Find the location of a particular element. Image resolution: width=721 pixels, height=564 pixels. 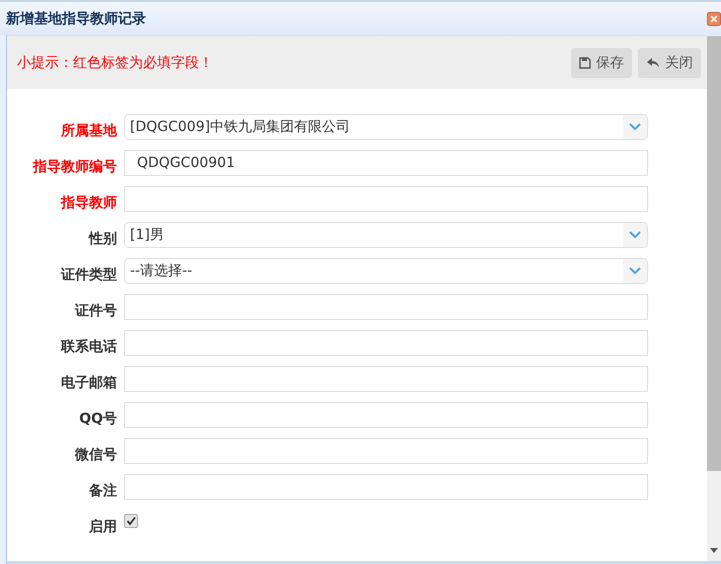

field-label: 证件类型 is located at coordinates (89, 275).